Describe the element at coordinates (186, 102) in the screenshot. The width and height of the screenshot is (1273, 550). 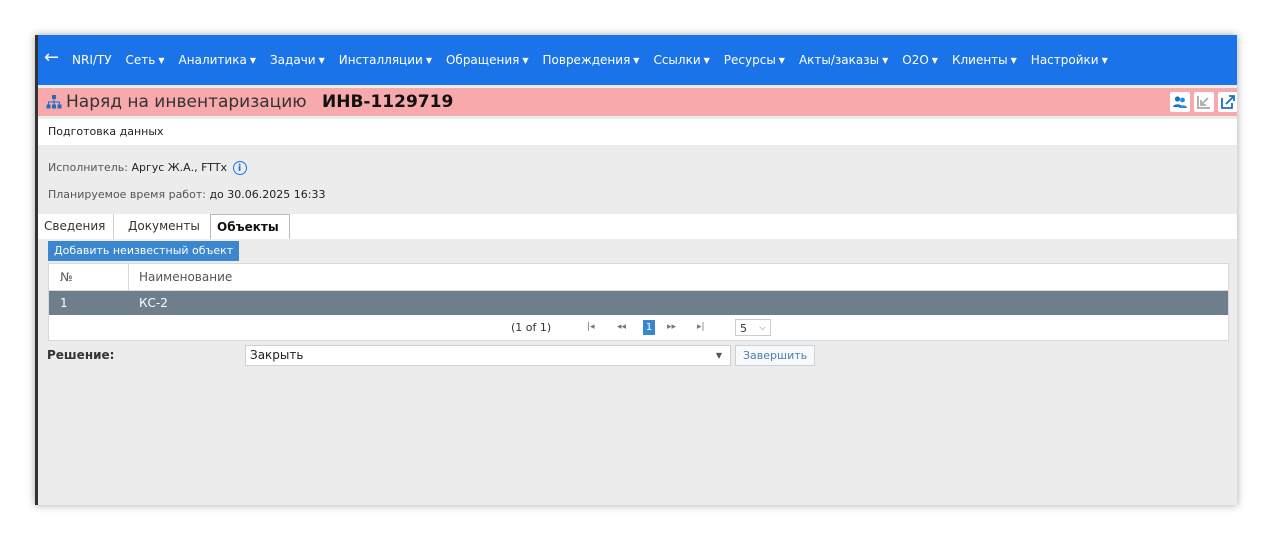
I see `page-title: Наряд на инвентаризацию` at that location.